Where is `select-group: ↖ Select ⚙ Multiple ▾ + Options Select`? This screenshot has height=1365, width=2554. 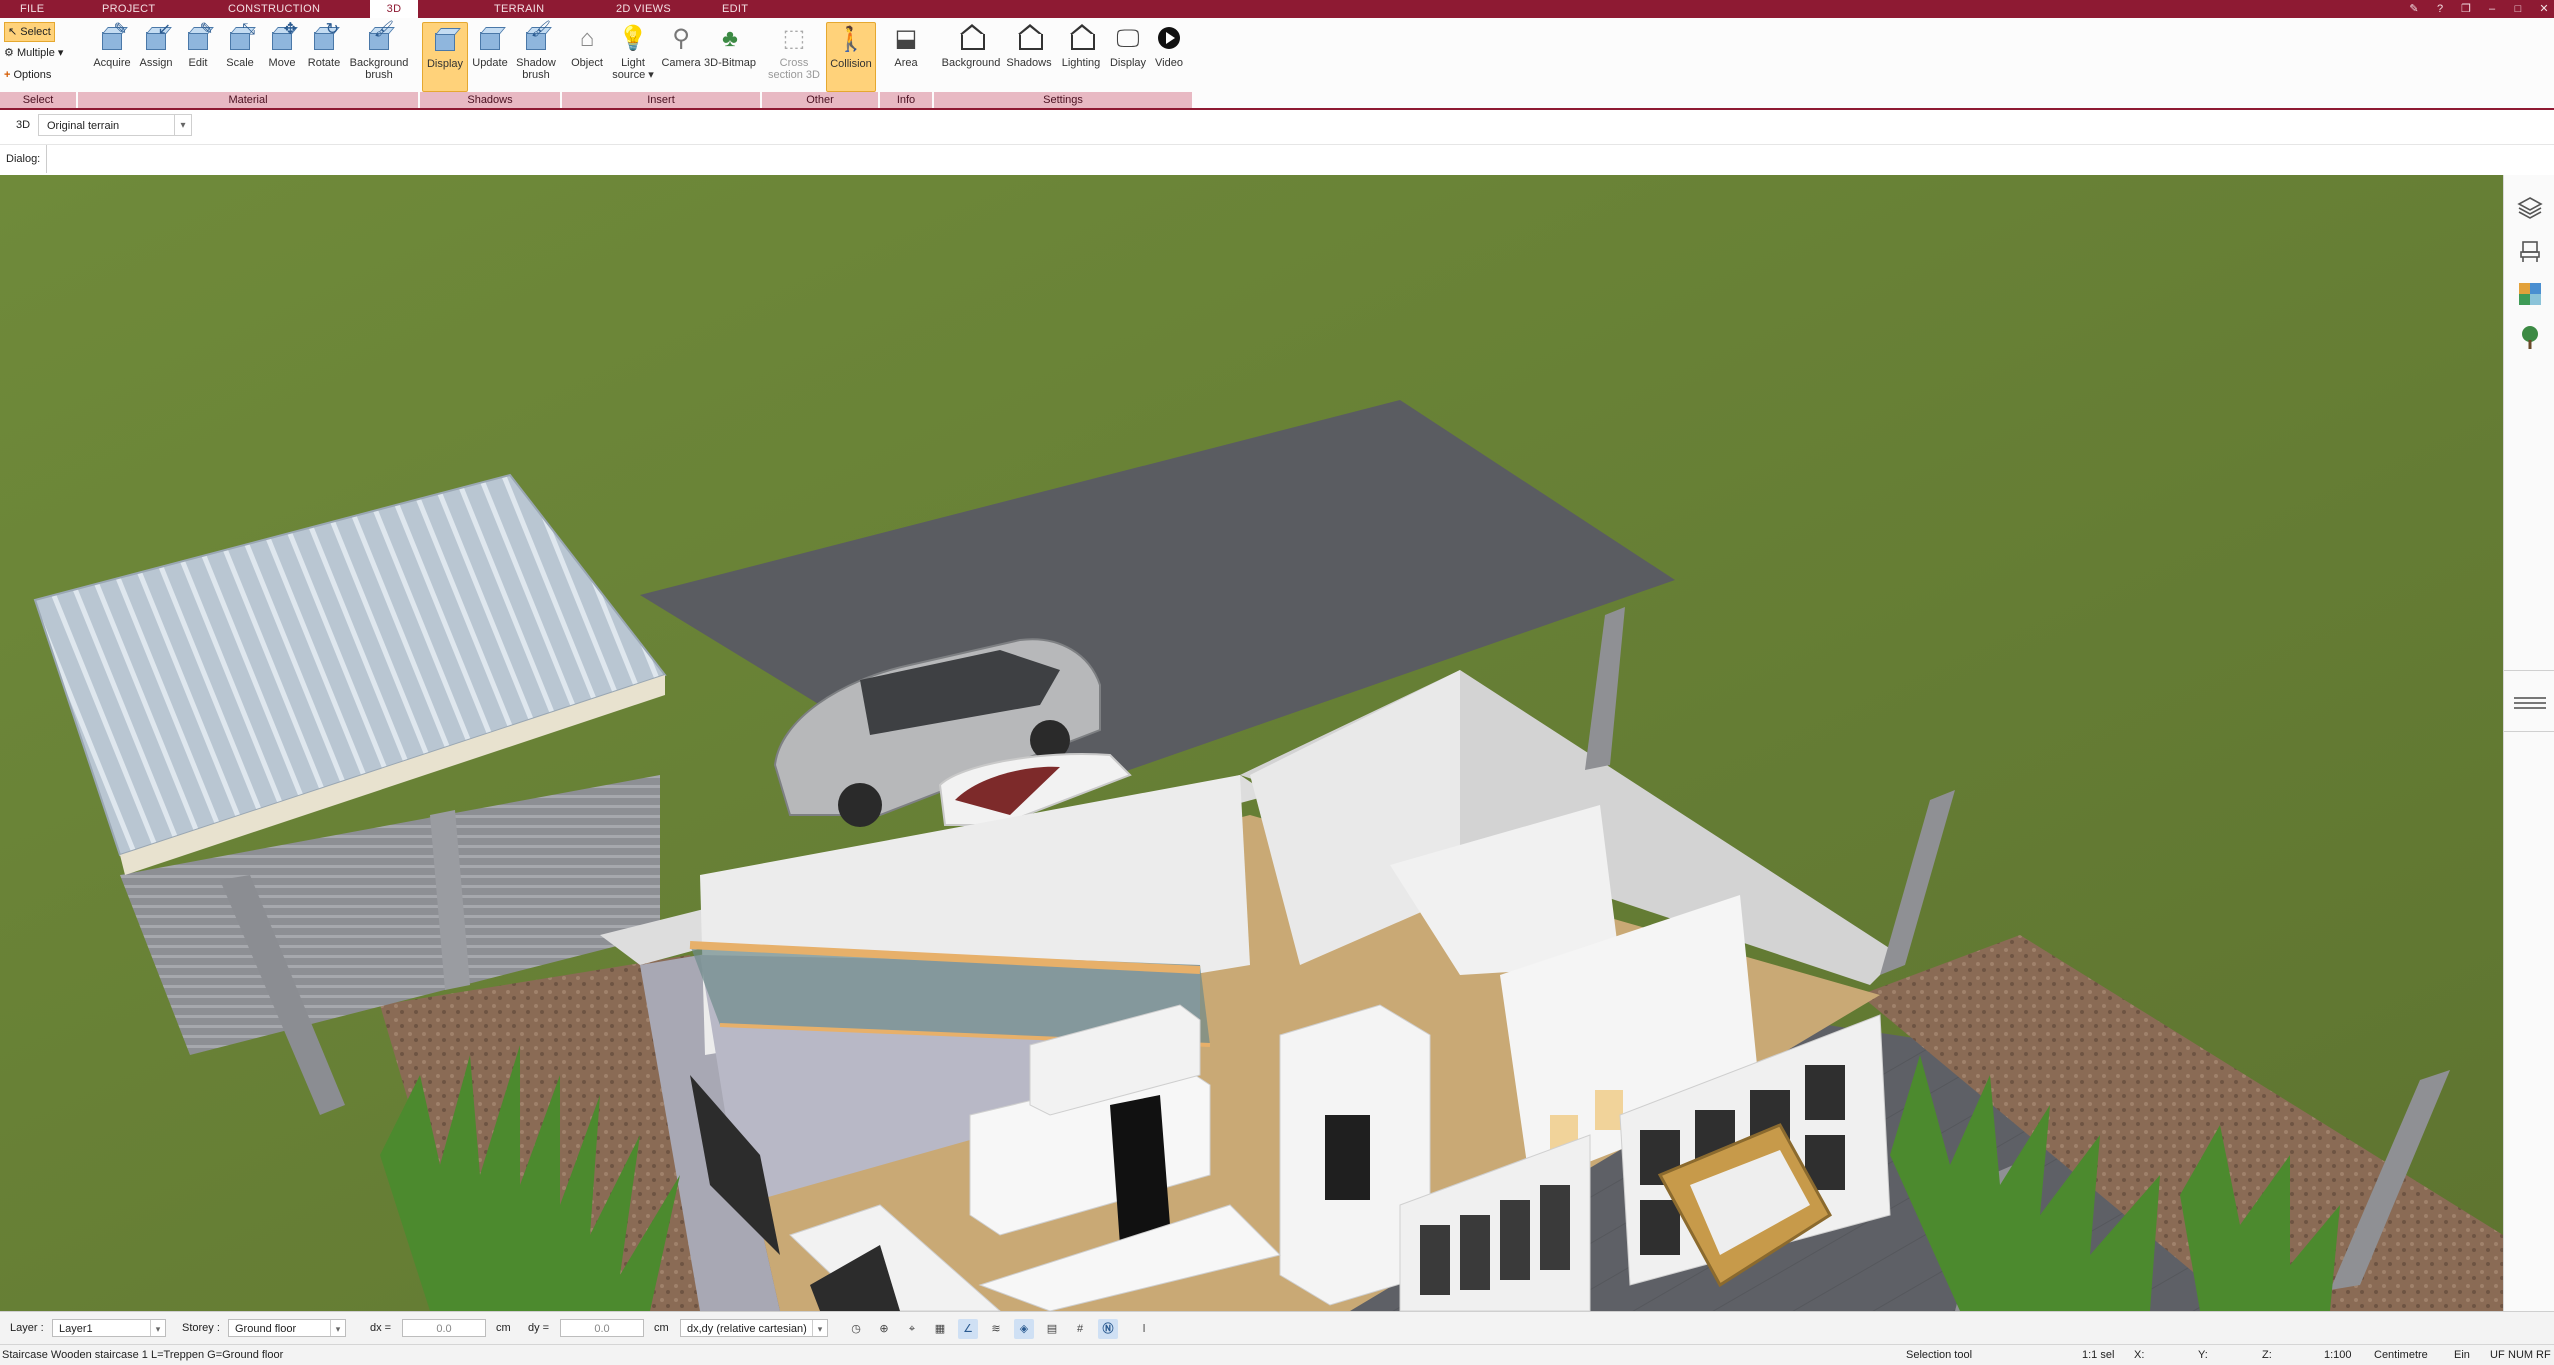 select-group: ↖ Select ⚙ Multiple ▾ + Options Select is located at coordinates (38, 63).